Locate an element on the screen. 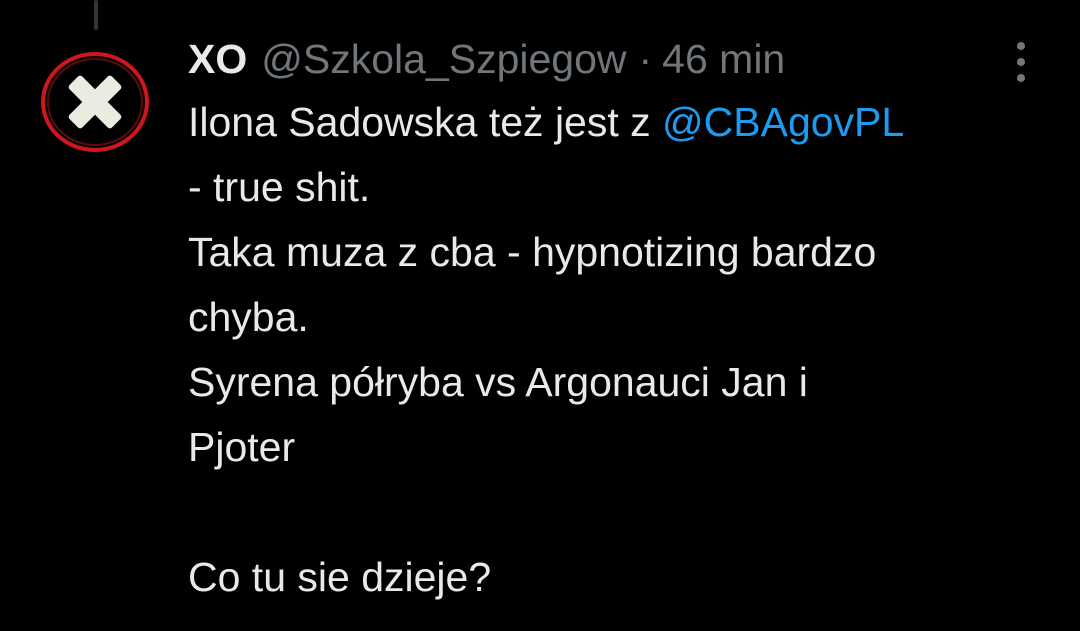 This screenshot has height=631, width=1080. user-handle: @Szkola_Szpiegow is located at coordinates (443, 59).